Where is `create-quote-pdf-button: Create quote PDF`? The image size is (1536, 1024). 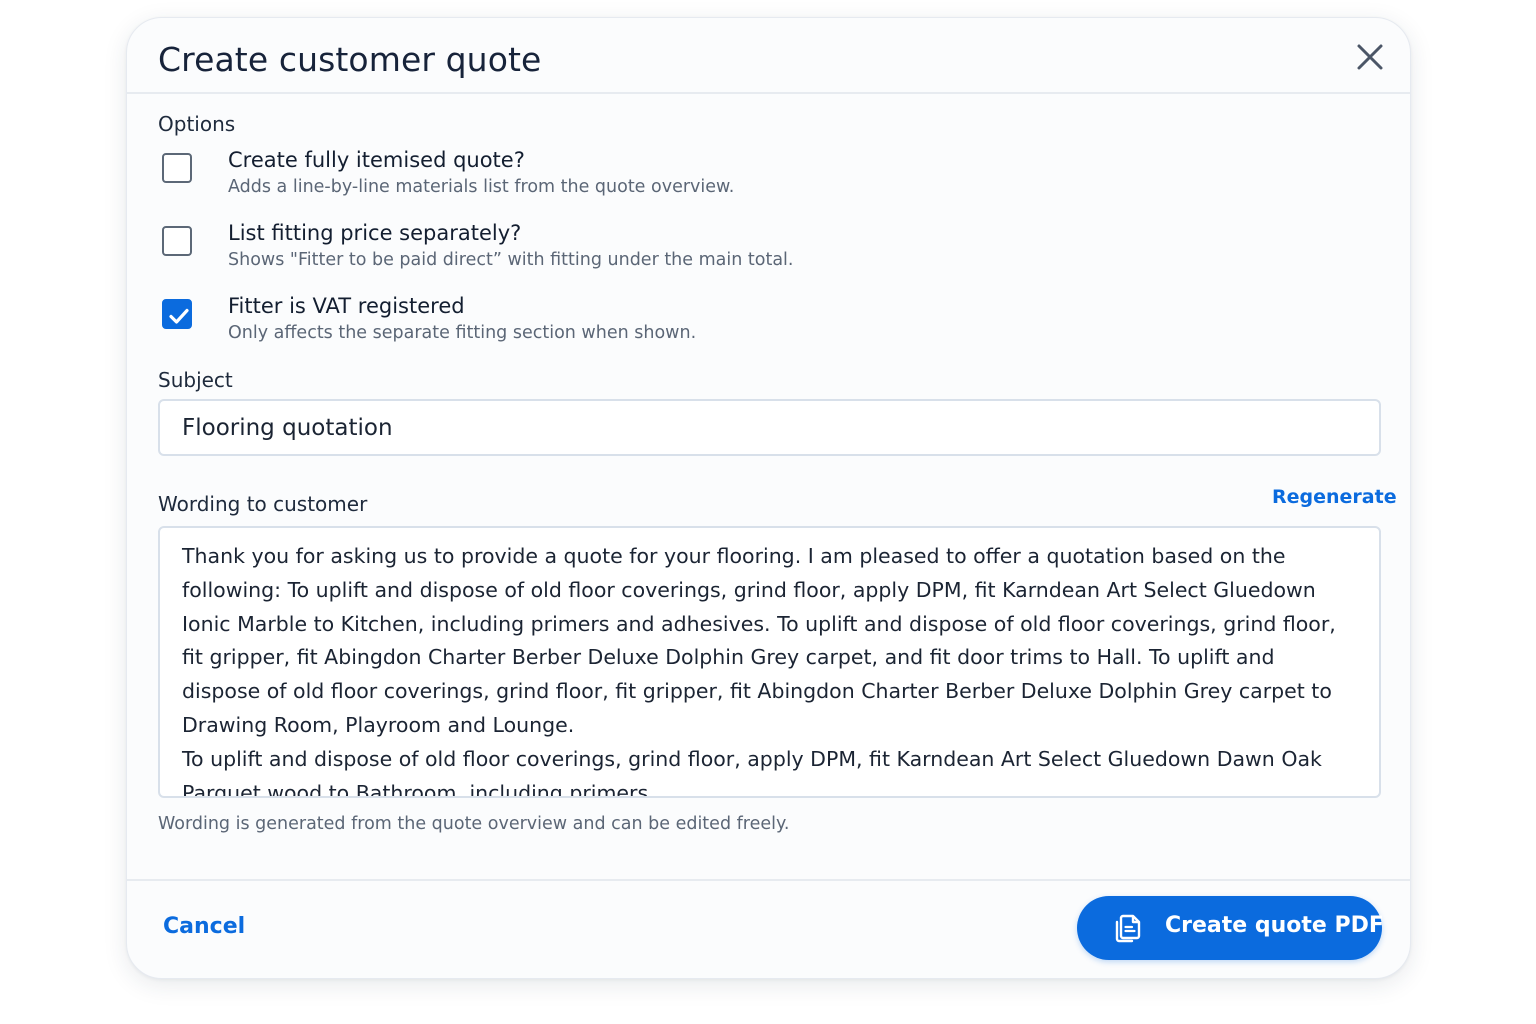 create-quote-pdf-button: Create quote PDF is located at coordinates (1230, 928).